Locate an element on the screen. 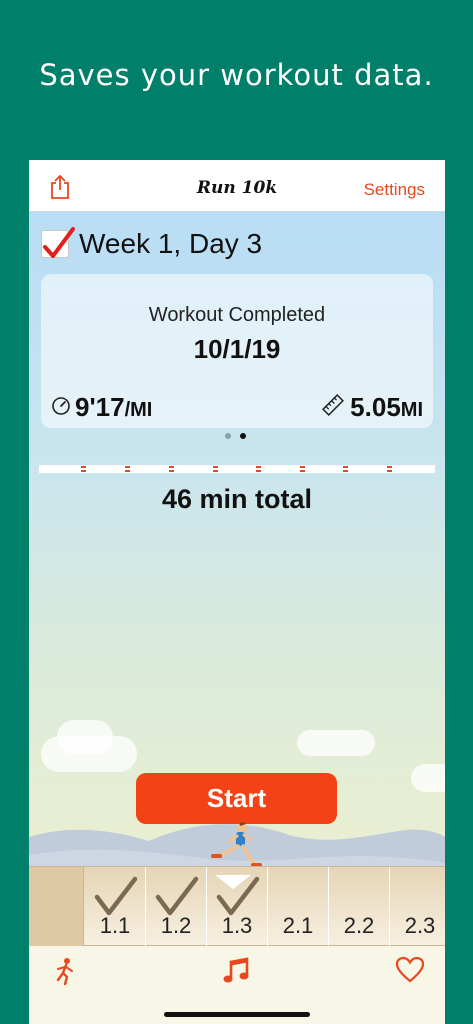  workout-date: 10/1/19 is located at coordinates (237, 349).